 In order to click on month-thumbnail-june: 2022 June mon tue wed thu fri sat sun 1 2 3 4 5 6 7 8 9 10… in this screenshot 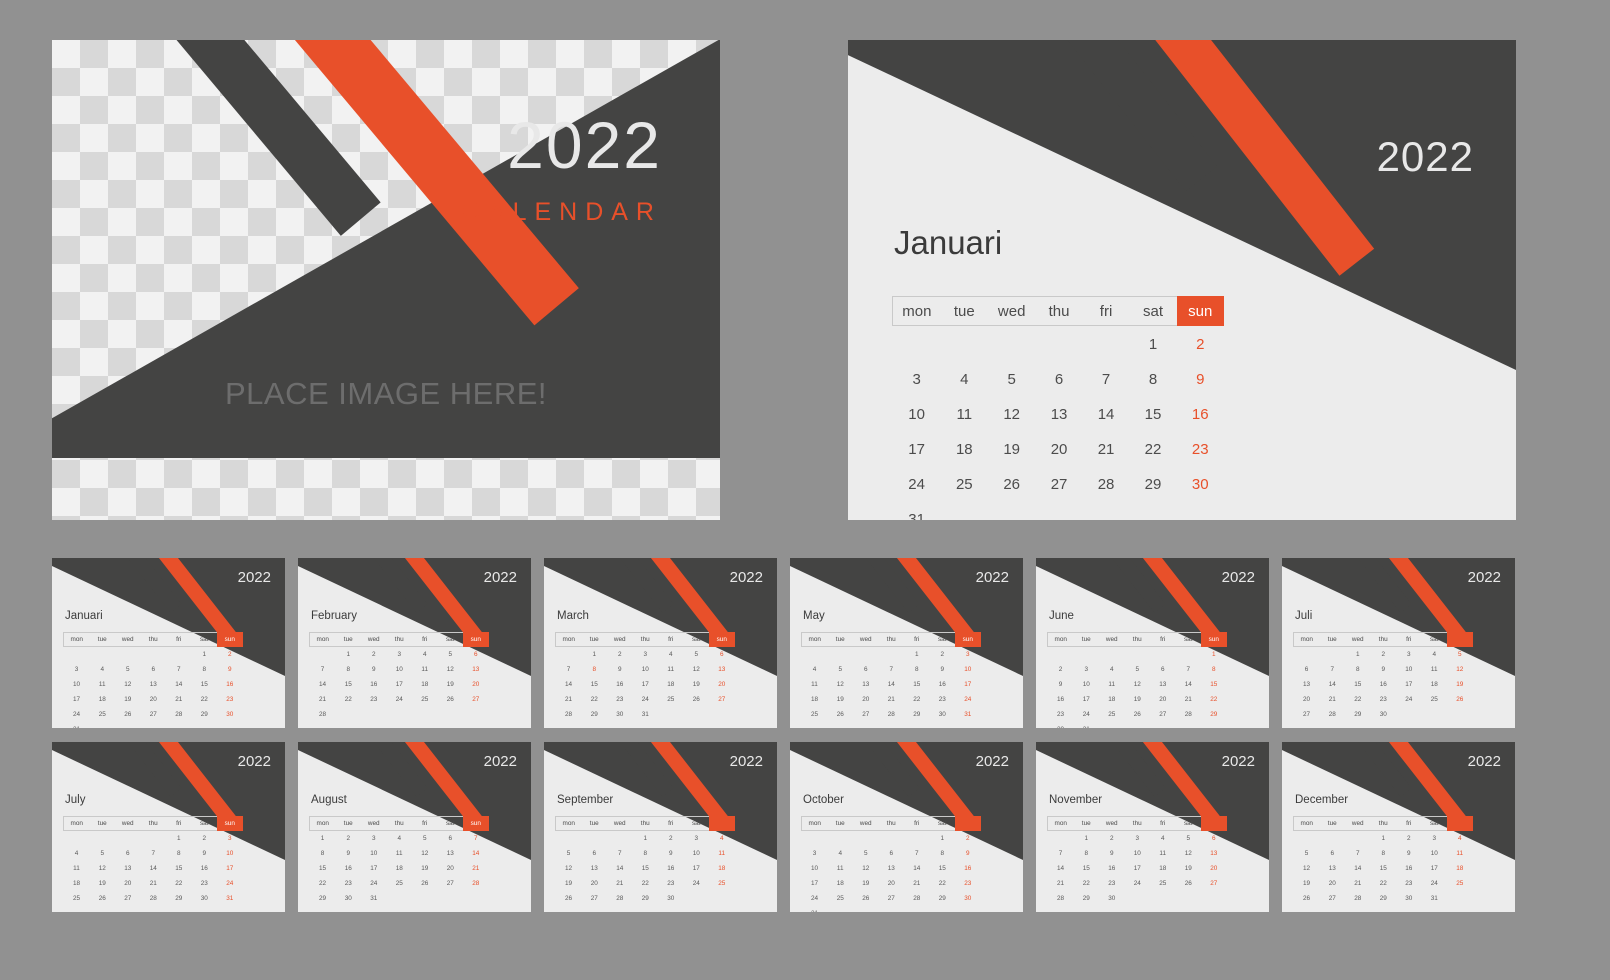, I will do `click(1152, 643)`.